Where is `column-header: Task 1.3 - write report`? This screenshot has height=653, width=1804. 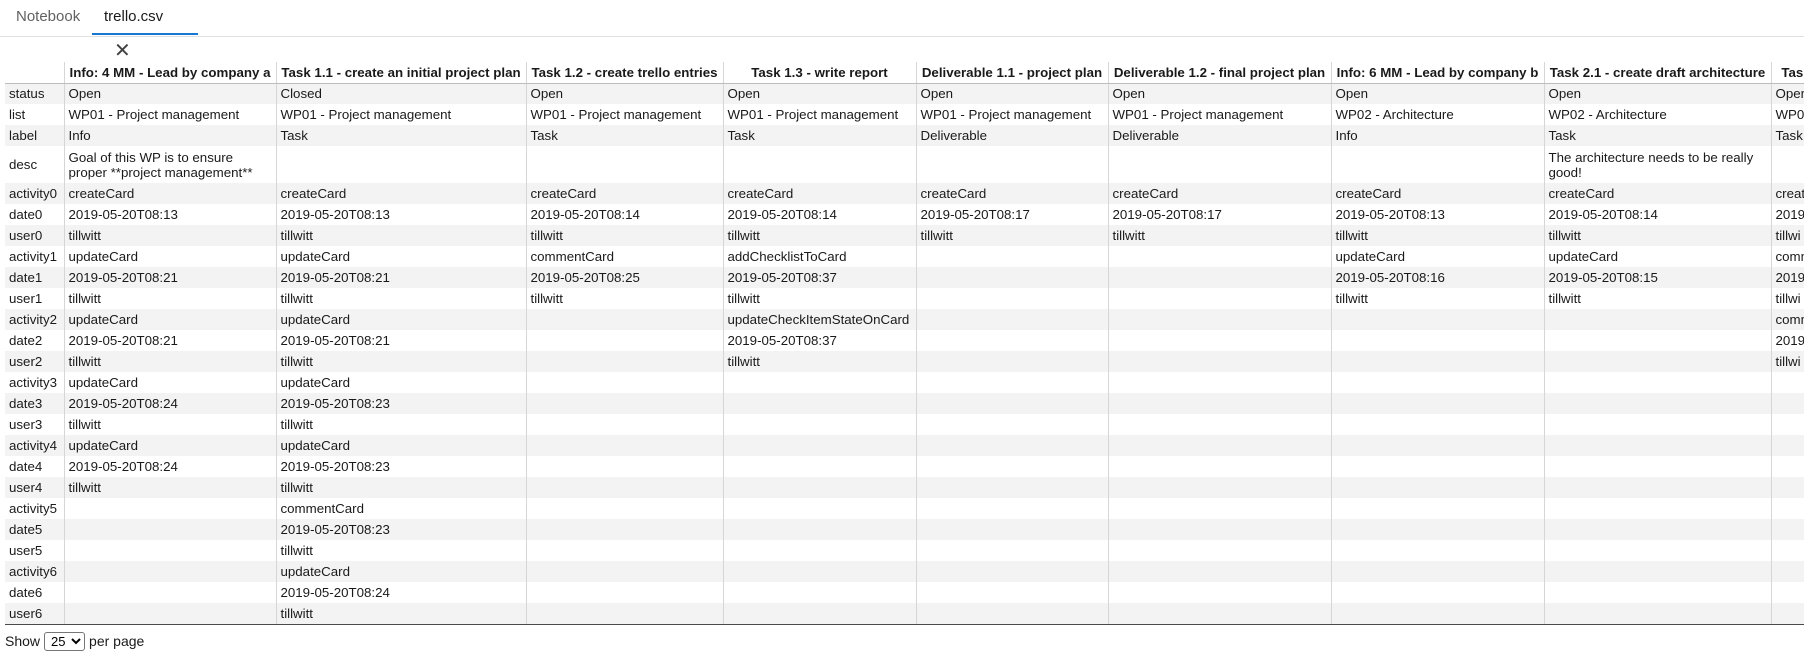
column-header: Task 1.3 - write report is located at coordinates (820, 73).